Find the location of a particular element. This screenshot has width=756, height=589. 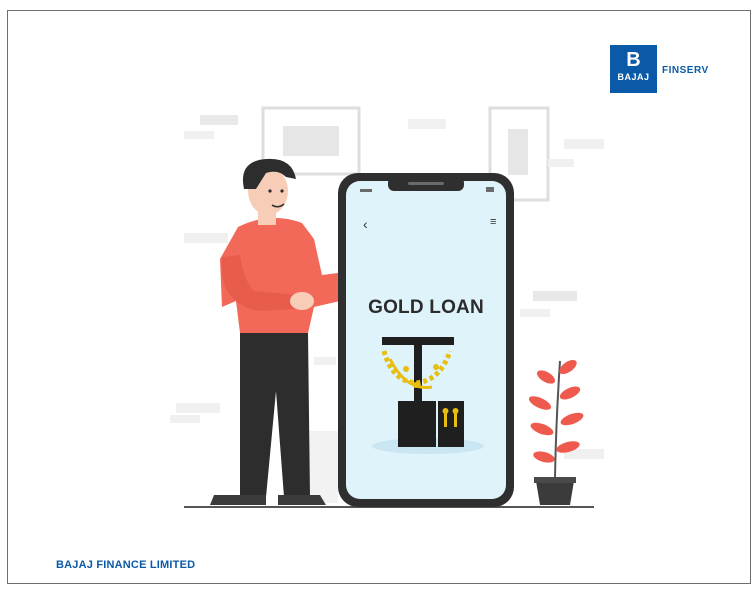

hamburger-menu-icon: ≡ is located at coordinates (493, 222).